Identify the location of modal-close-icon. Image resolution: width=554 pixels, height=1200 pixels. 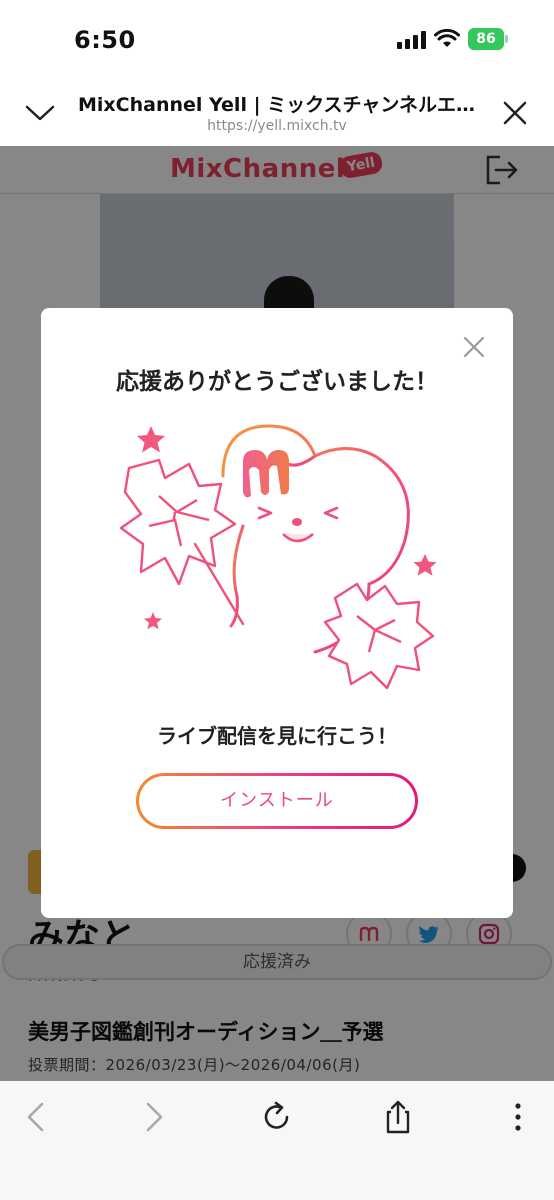
(474, 347).